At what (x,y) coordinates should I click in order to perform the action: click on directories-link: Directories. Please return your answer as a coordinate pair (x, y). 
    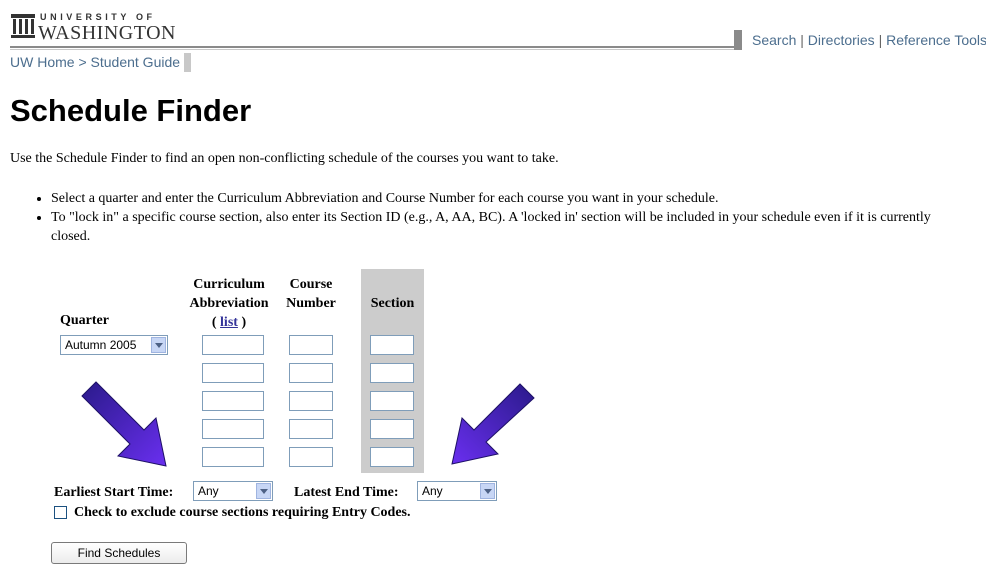
    Looking at the image, I should click on (841, 40).